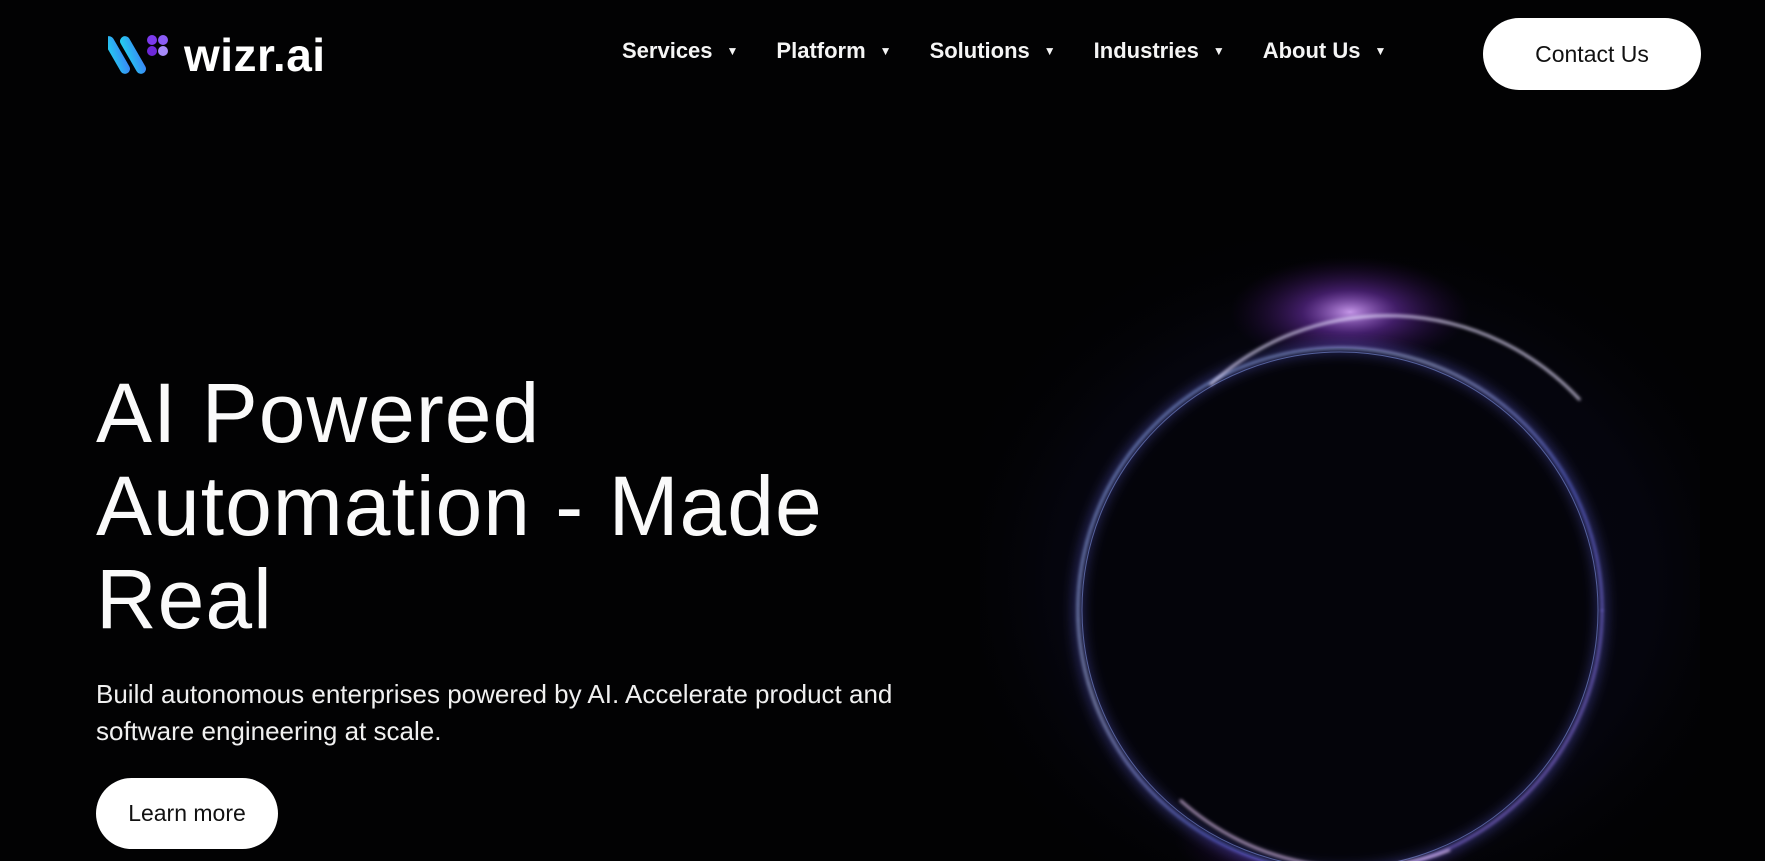 This screenshot has height=861, width=1765. Describe the element at coordinates (821, 50) in the screenshot. I see `nav-label: Platform` at that location.